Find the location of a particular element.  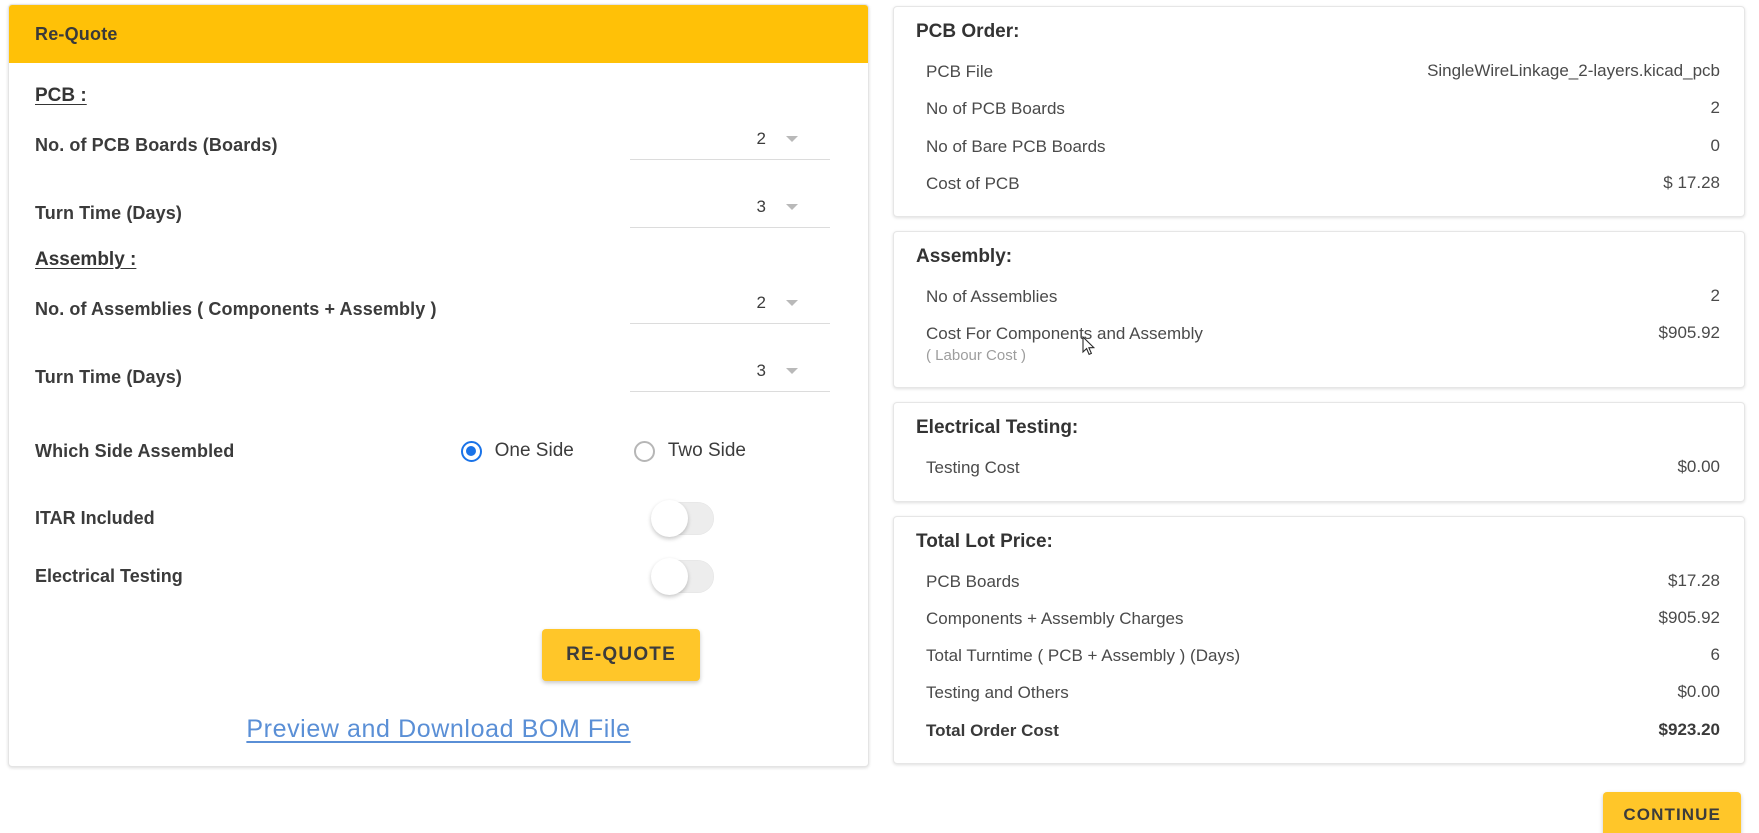

requote-button-row: RE-QUOTE is located at coordinates (438, 643).